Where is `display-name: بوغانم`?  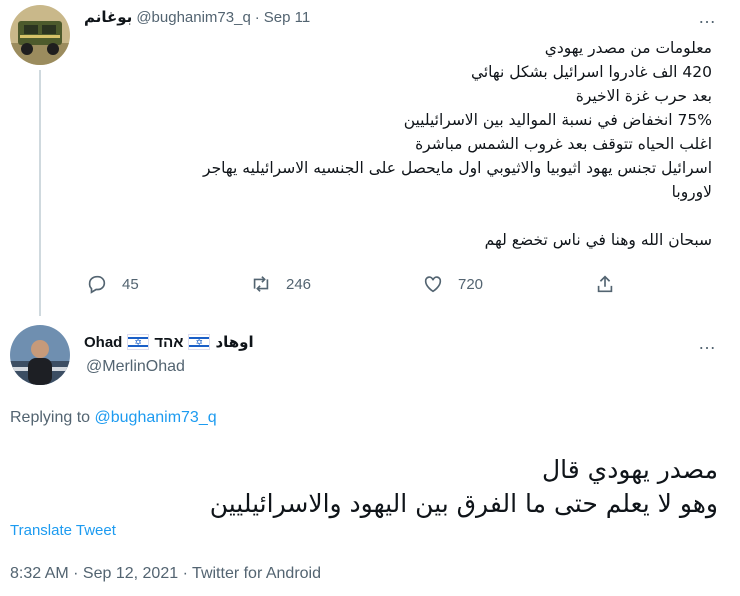
display-name: بوغانم is located at coordinates (108, 17).